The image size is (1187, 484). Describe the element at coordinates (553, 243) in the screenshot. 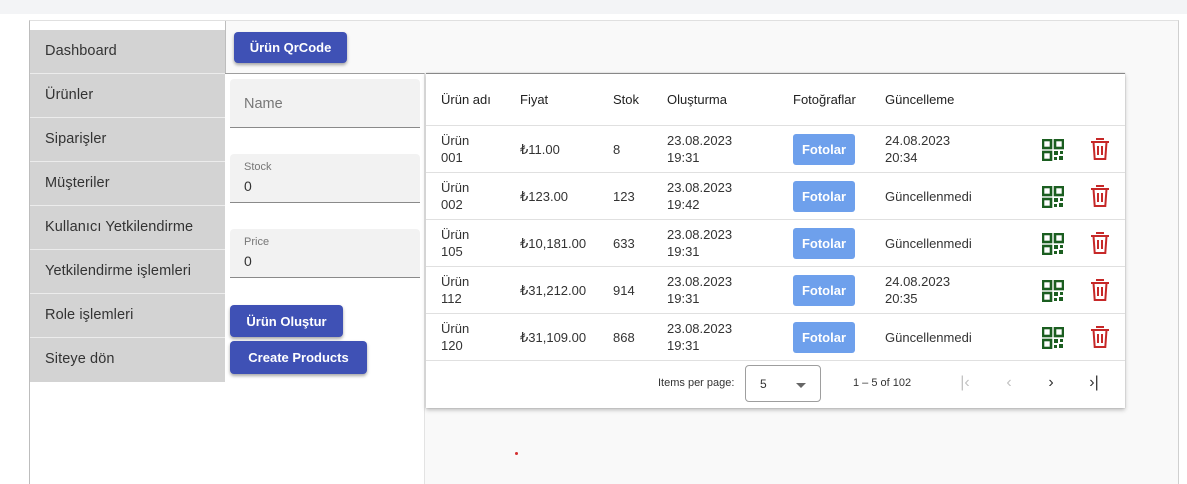

I see `product-price: ₺10,181.00` at that location.